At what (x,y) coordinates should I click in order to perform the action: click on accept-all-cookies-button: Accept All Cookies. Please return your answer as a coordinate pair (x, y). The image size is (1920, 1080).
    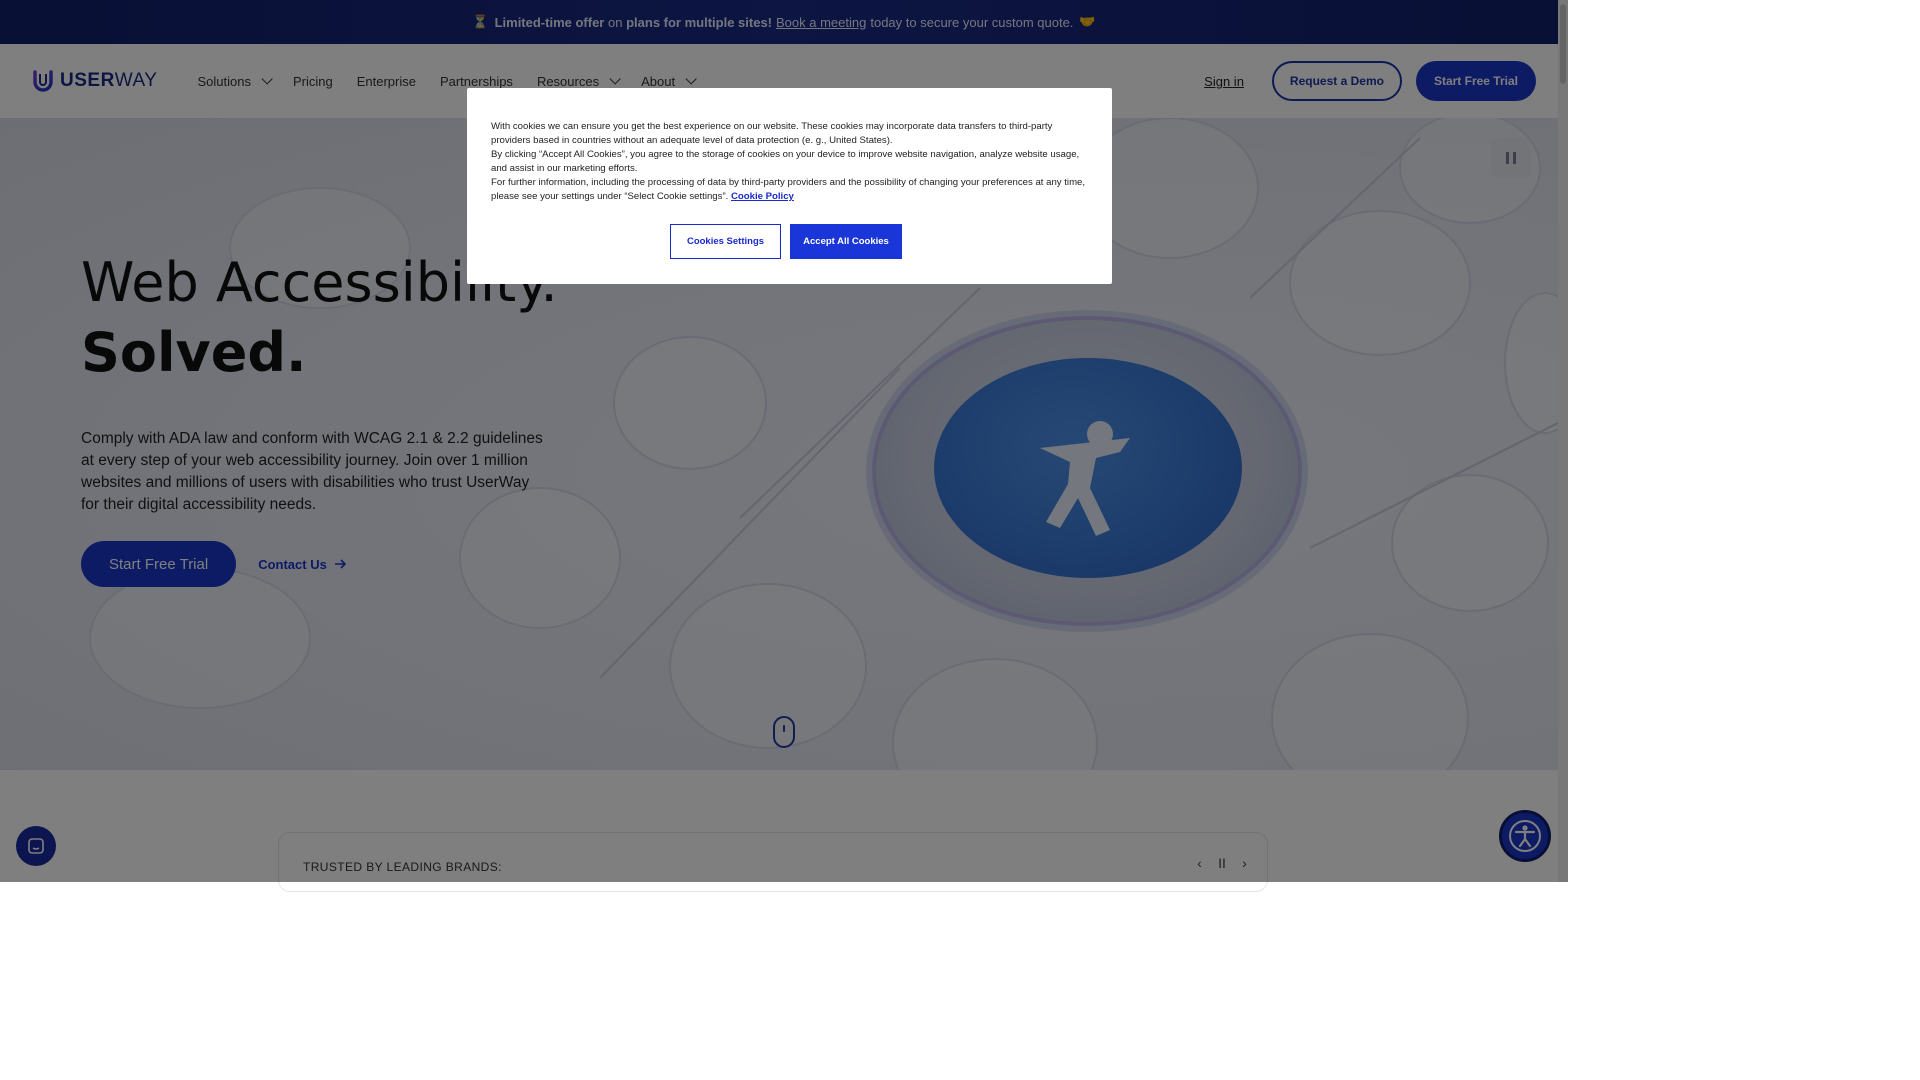
    Looking at the image, I should click on (846, 241).